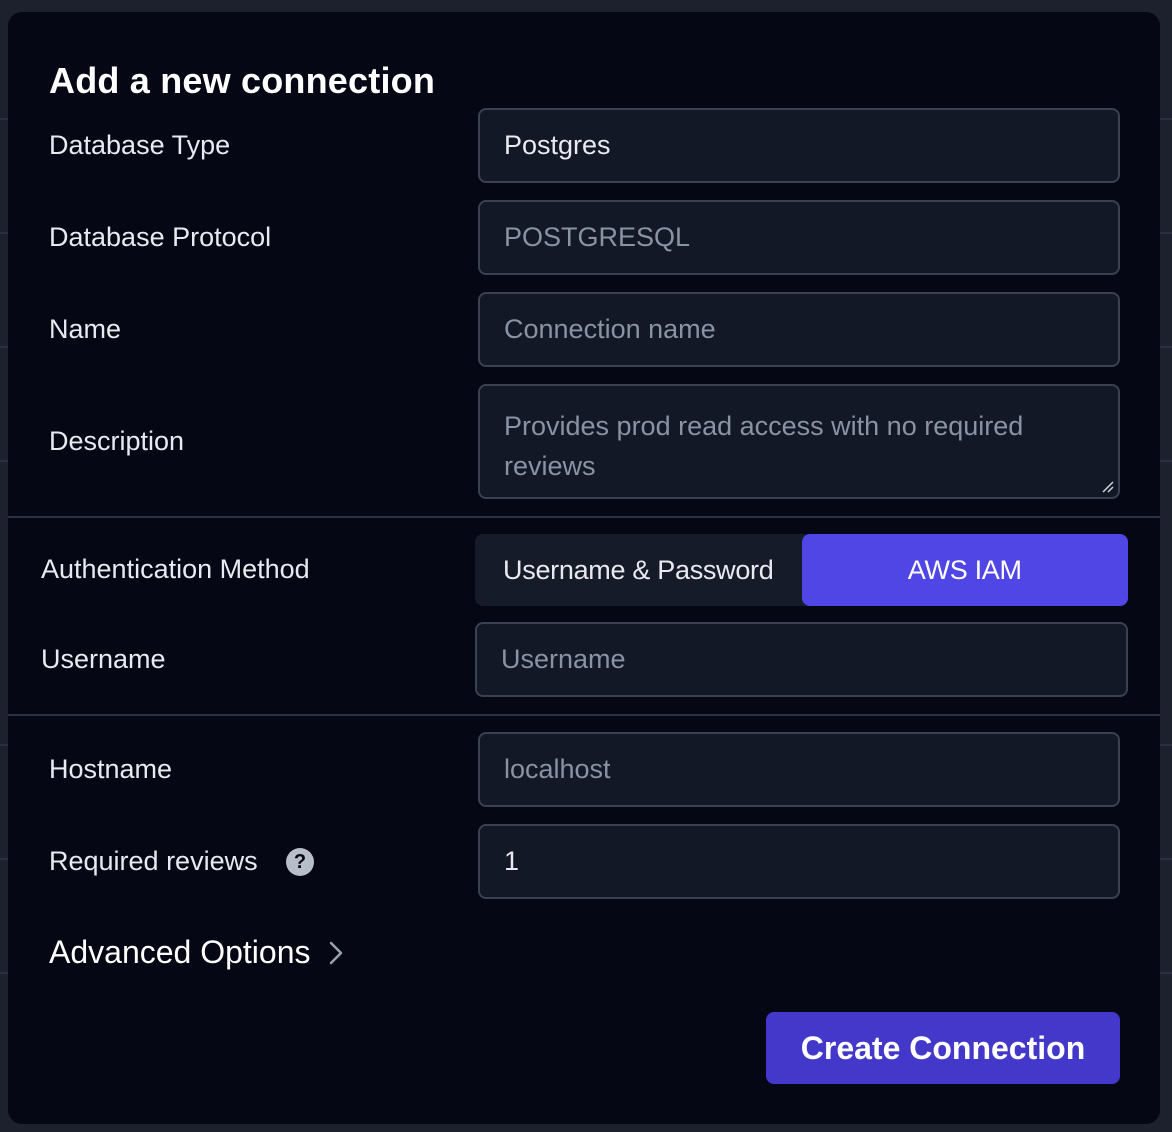 The image size is (1172, 1132). Describe the element at coordinates (799, 329) in the screenshot. I see `name-input: Connection name` at that location.